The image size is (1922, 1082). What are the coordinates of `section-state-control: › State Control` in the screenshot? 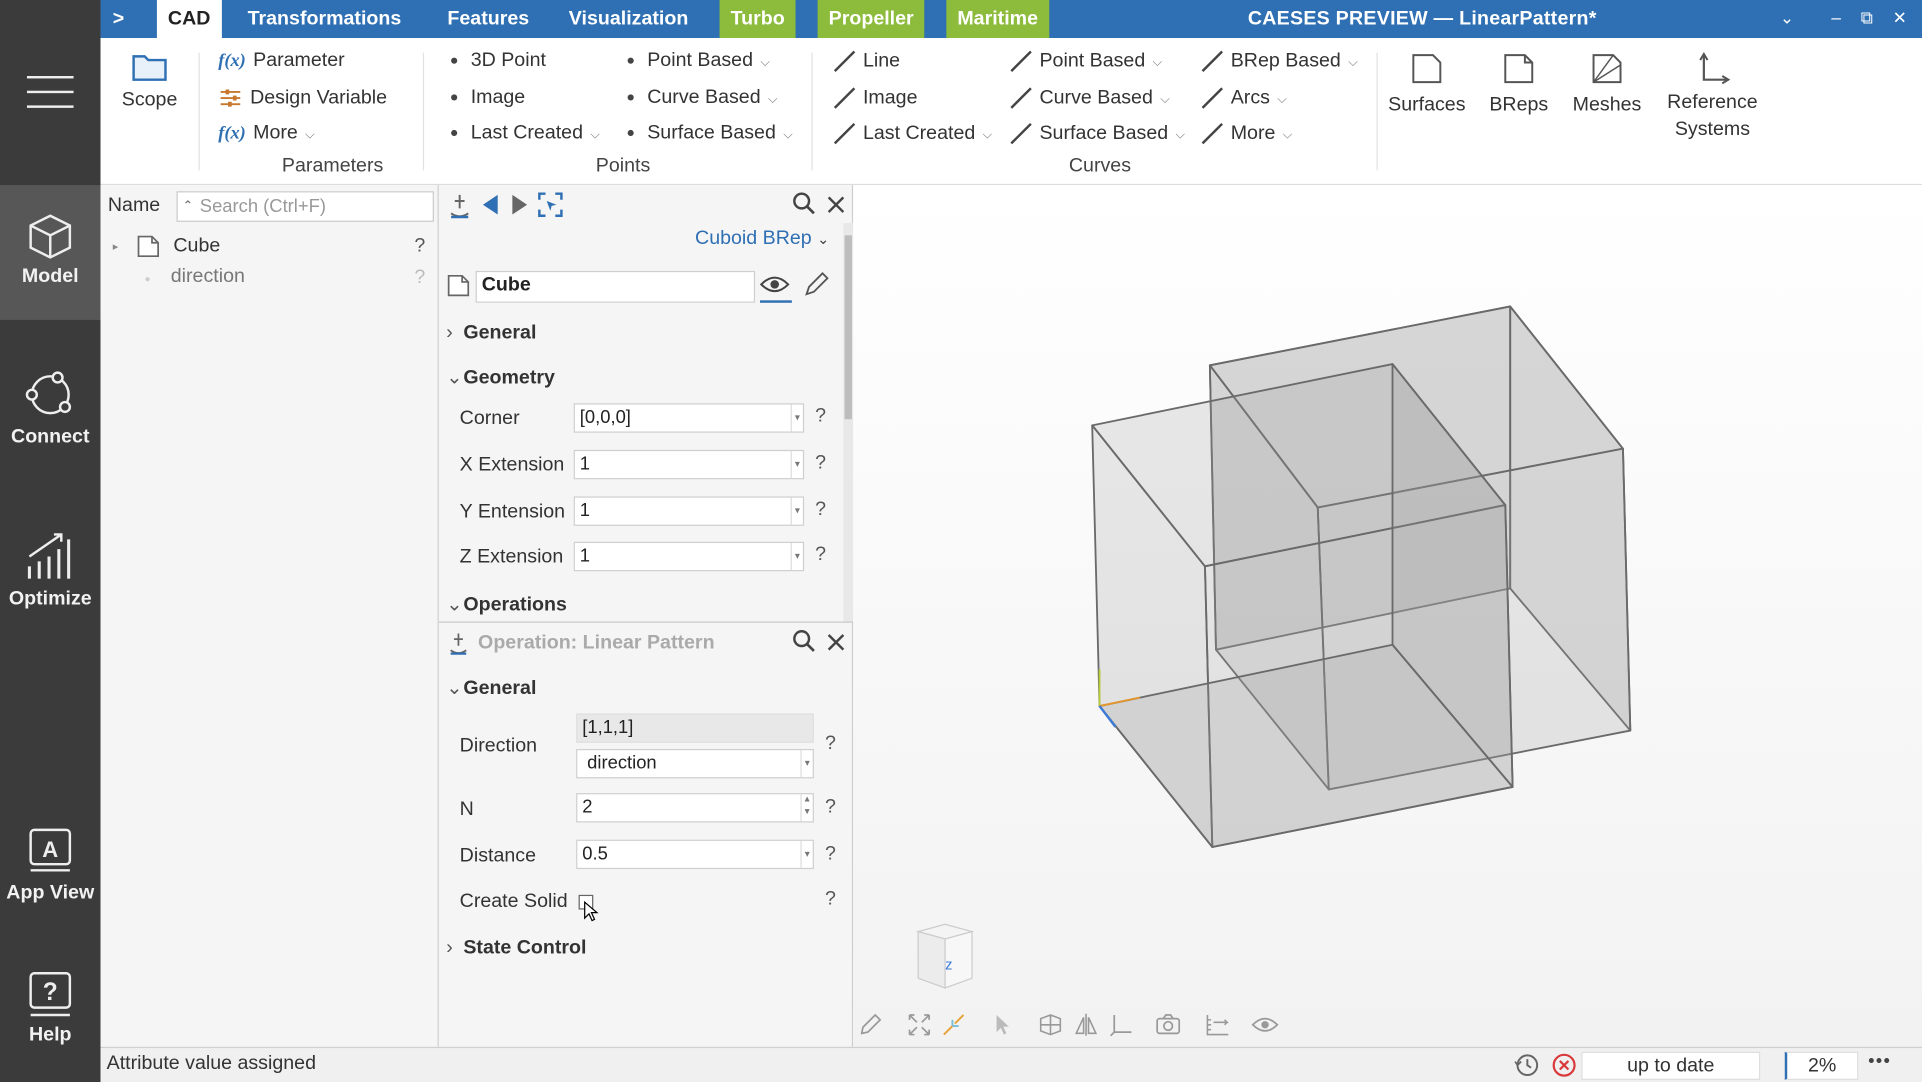 It's located at (516, 949).